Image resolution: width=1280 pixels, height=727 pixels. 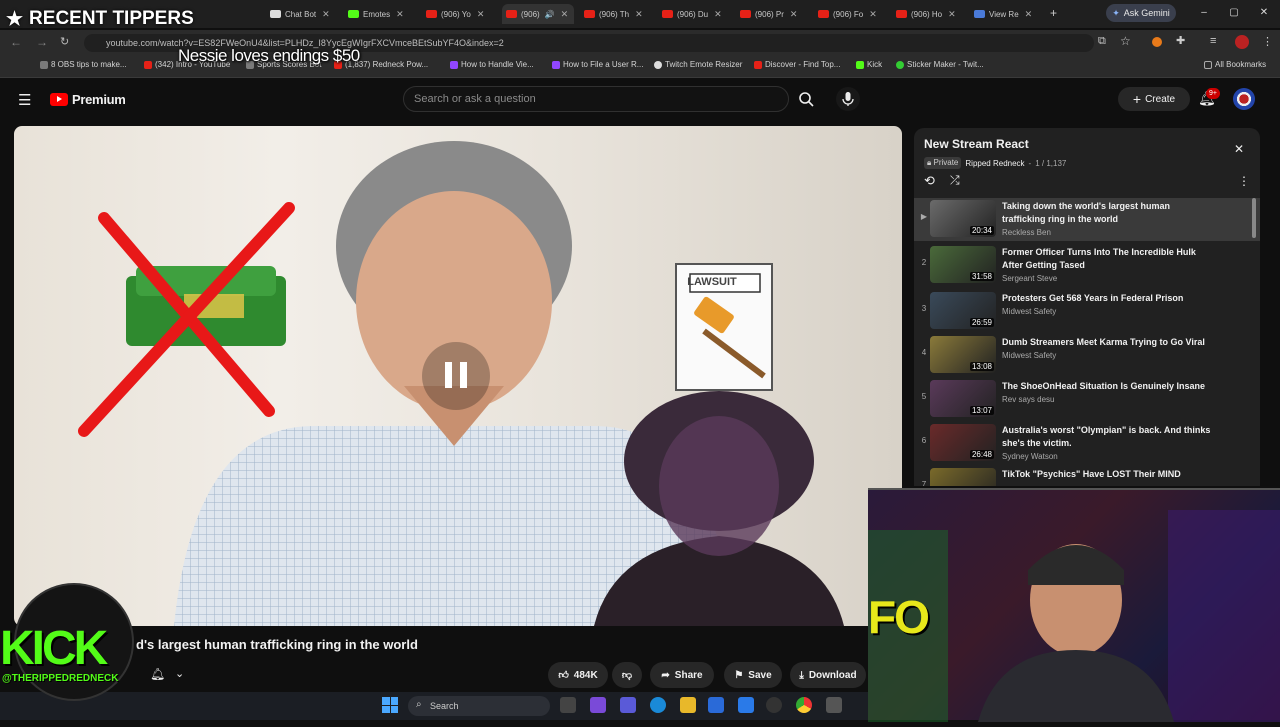 What do you see at coordinates (1026, 232) in the screenshot?
I see `playlist-item-channel: Reckless Ben` at bounding box center [1026, 232].